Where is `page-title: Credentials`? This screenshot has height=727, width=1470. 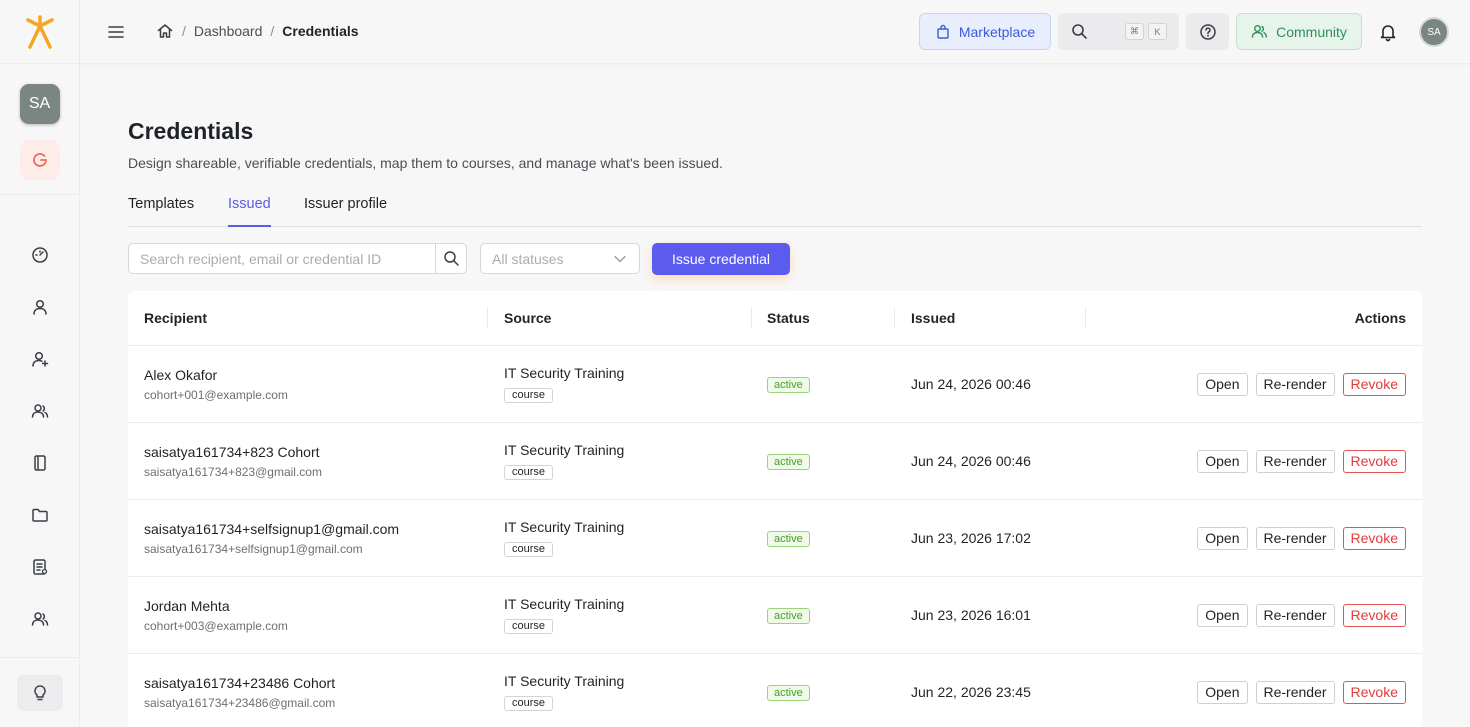 page-title: Credentials is located at coordinates (191, 131).